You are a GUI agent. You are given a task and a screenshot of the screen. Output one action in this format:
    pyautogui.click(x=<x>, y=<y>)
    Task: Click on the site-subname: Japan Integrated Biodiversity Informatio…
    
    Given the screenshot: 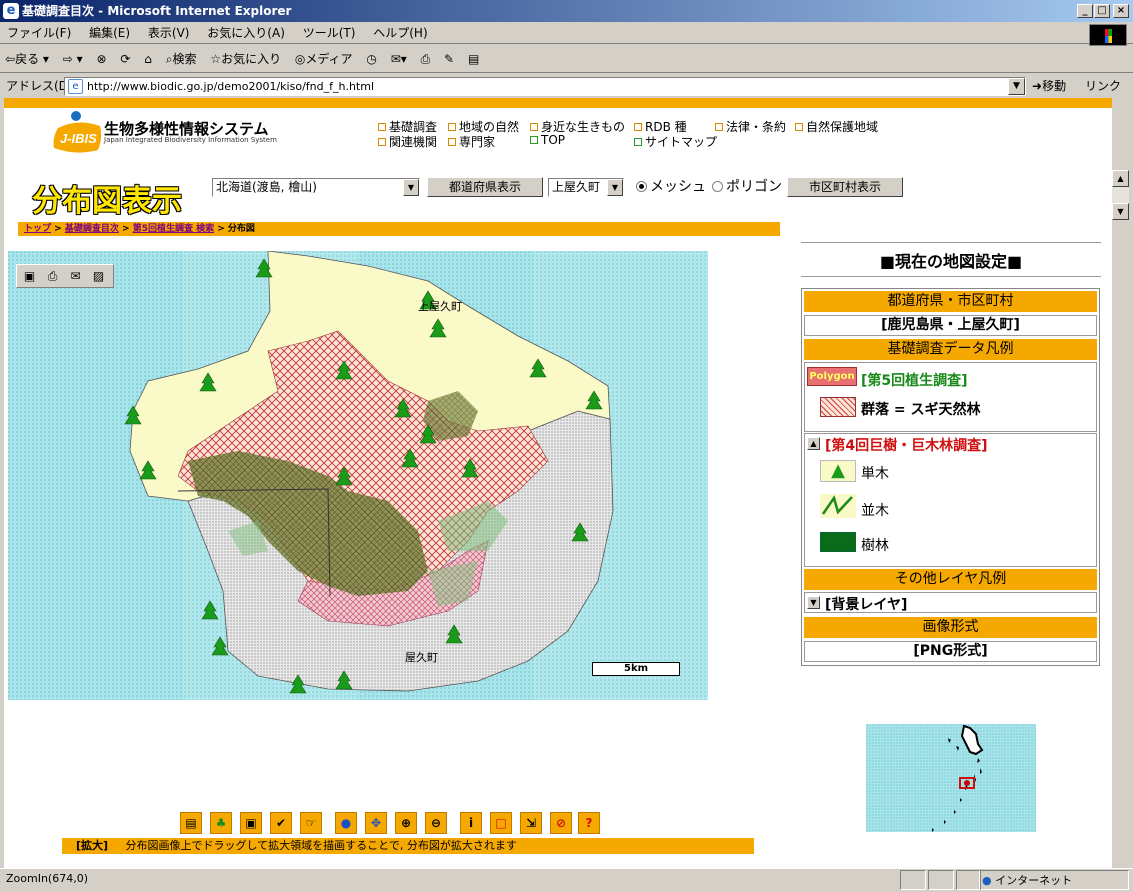 What is the action you would take?
    pyautogui.click(x=190, y=140)
    